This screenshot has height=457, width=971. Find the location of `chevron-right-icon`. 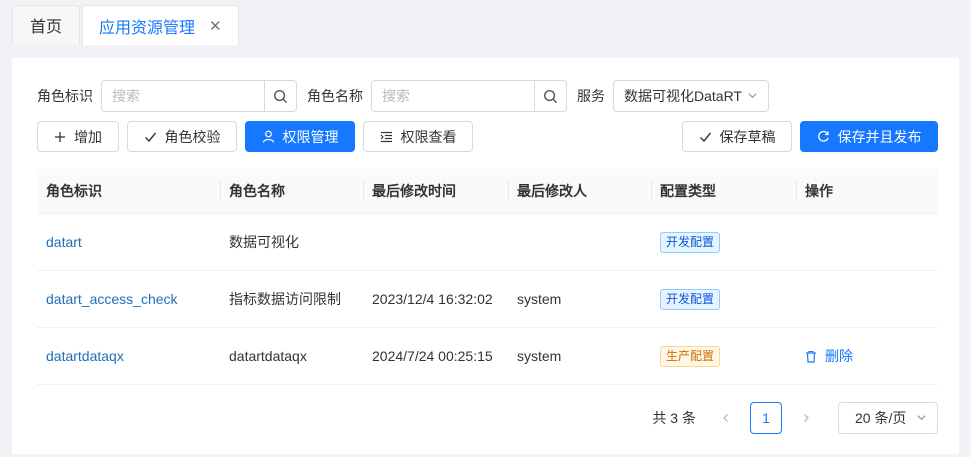

chevron-right-icon is located at coordinates (806, 418).